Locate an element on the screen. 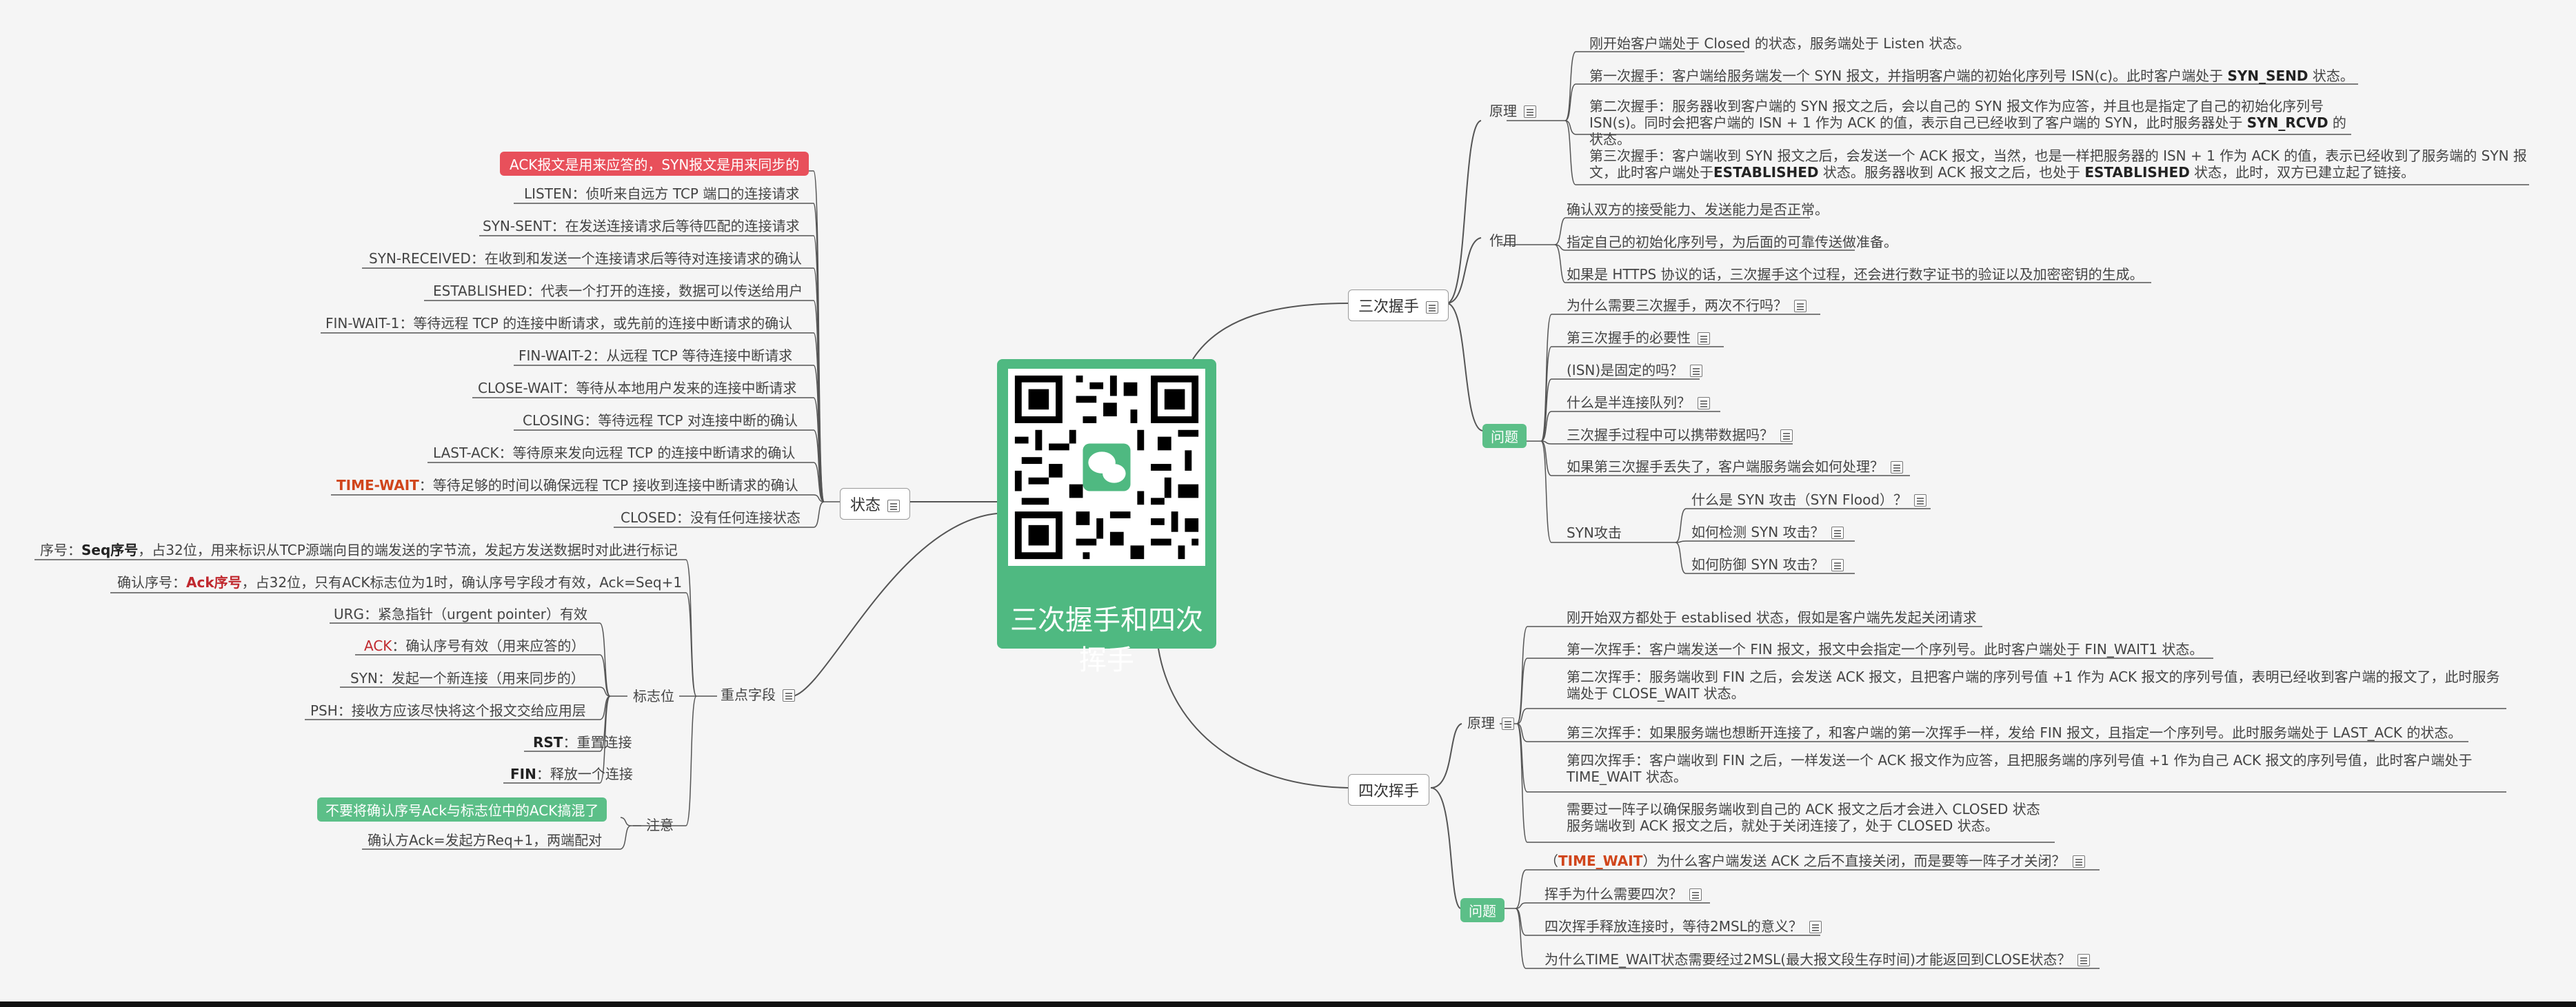  wave-questions: 问题 is located at coordinates (1482, 910).